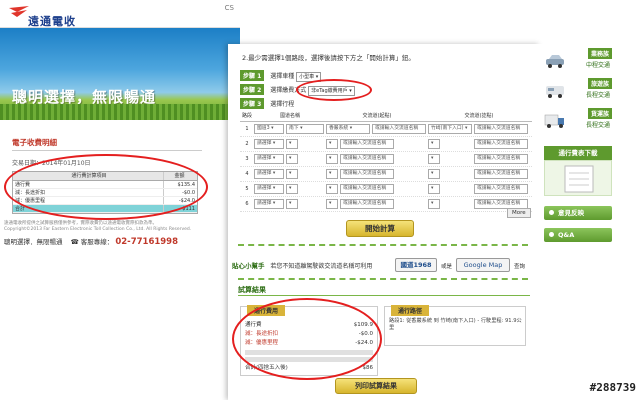 The image size is (640, 400). I want to click on route-text: 路段1: 從香嚴系統 到 竹崎(南下入口) - 行駛里程: 91.9公里, so click(455, 324).